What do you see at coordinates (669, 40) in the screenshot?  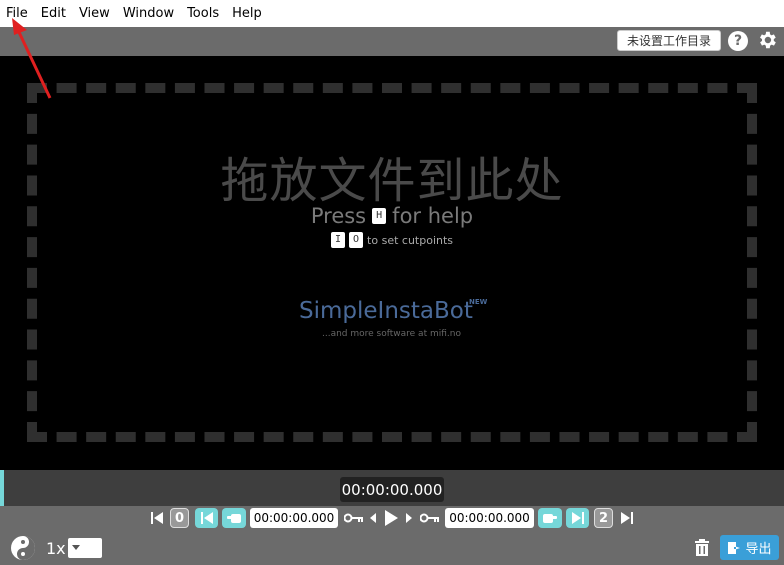 I see `working-directory-button: 未设置工作目录` at bounding box center [669, 40].